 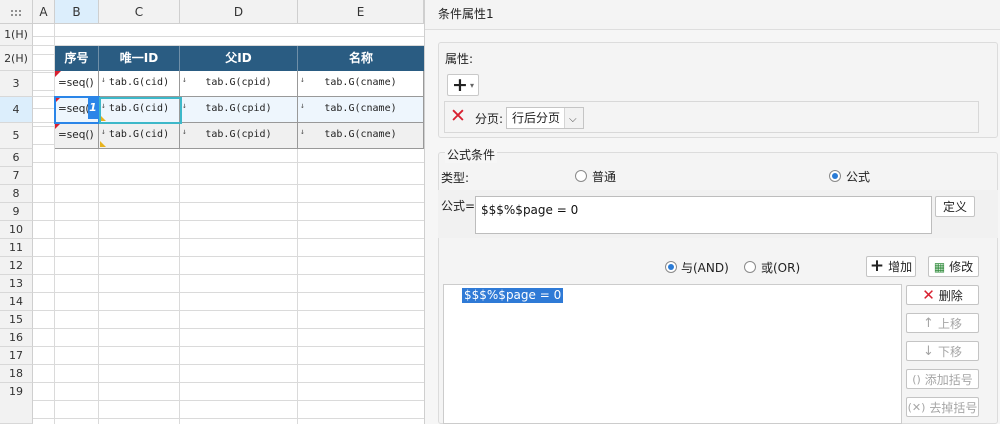 What do you see at coordinates (361, 12) in the screenshot?
I see `column-header-e: E` at bounding box center [361, 12].